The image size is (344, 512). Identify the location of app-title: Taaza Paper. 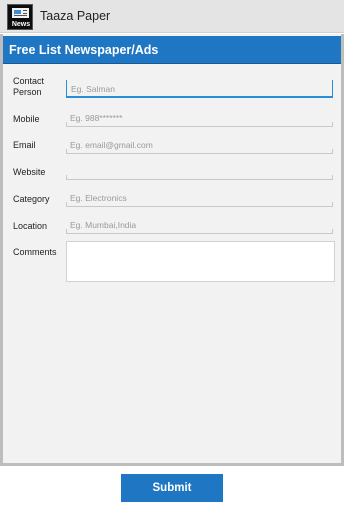
(75, 16).